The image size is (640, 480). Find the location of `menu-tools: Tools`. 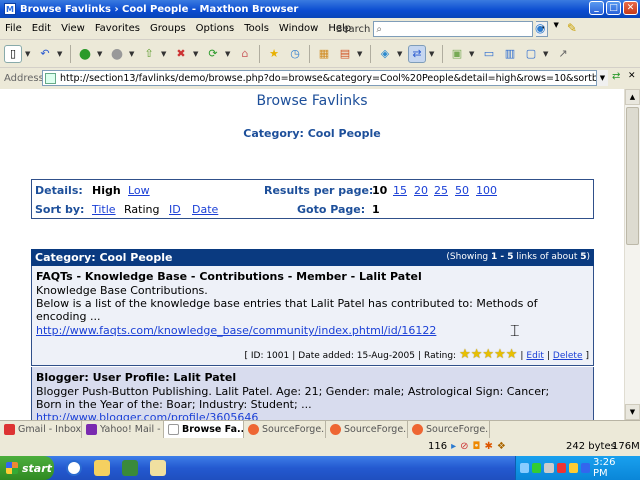

menu-tools: Tools is located at coordinates (256, 28).